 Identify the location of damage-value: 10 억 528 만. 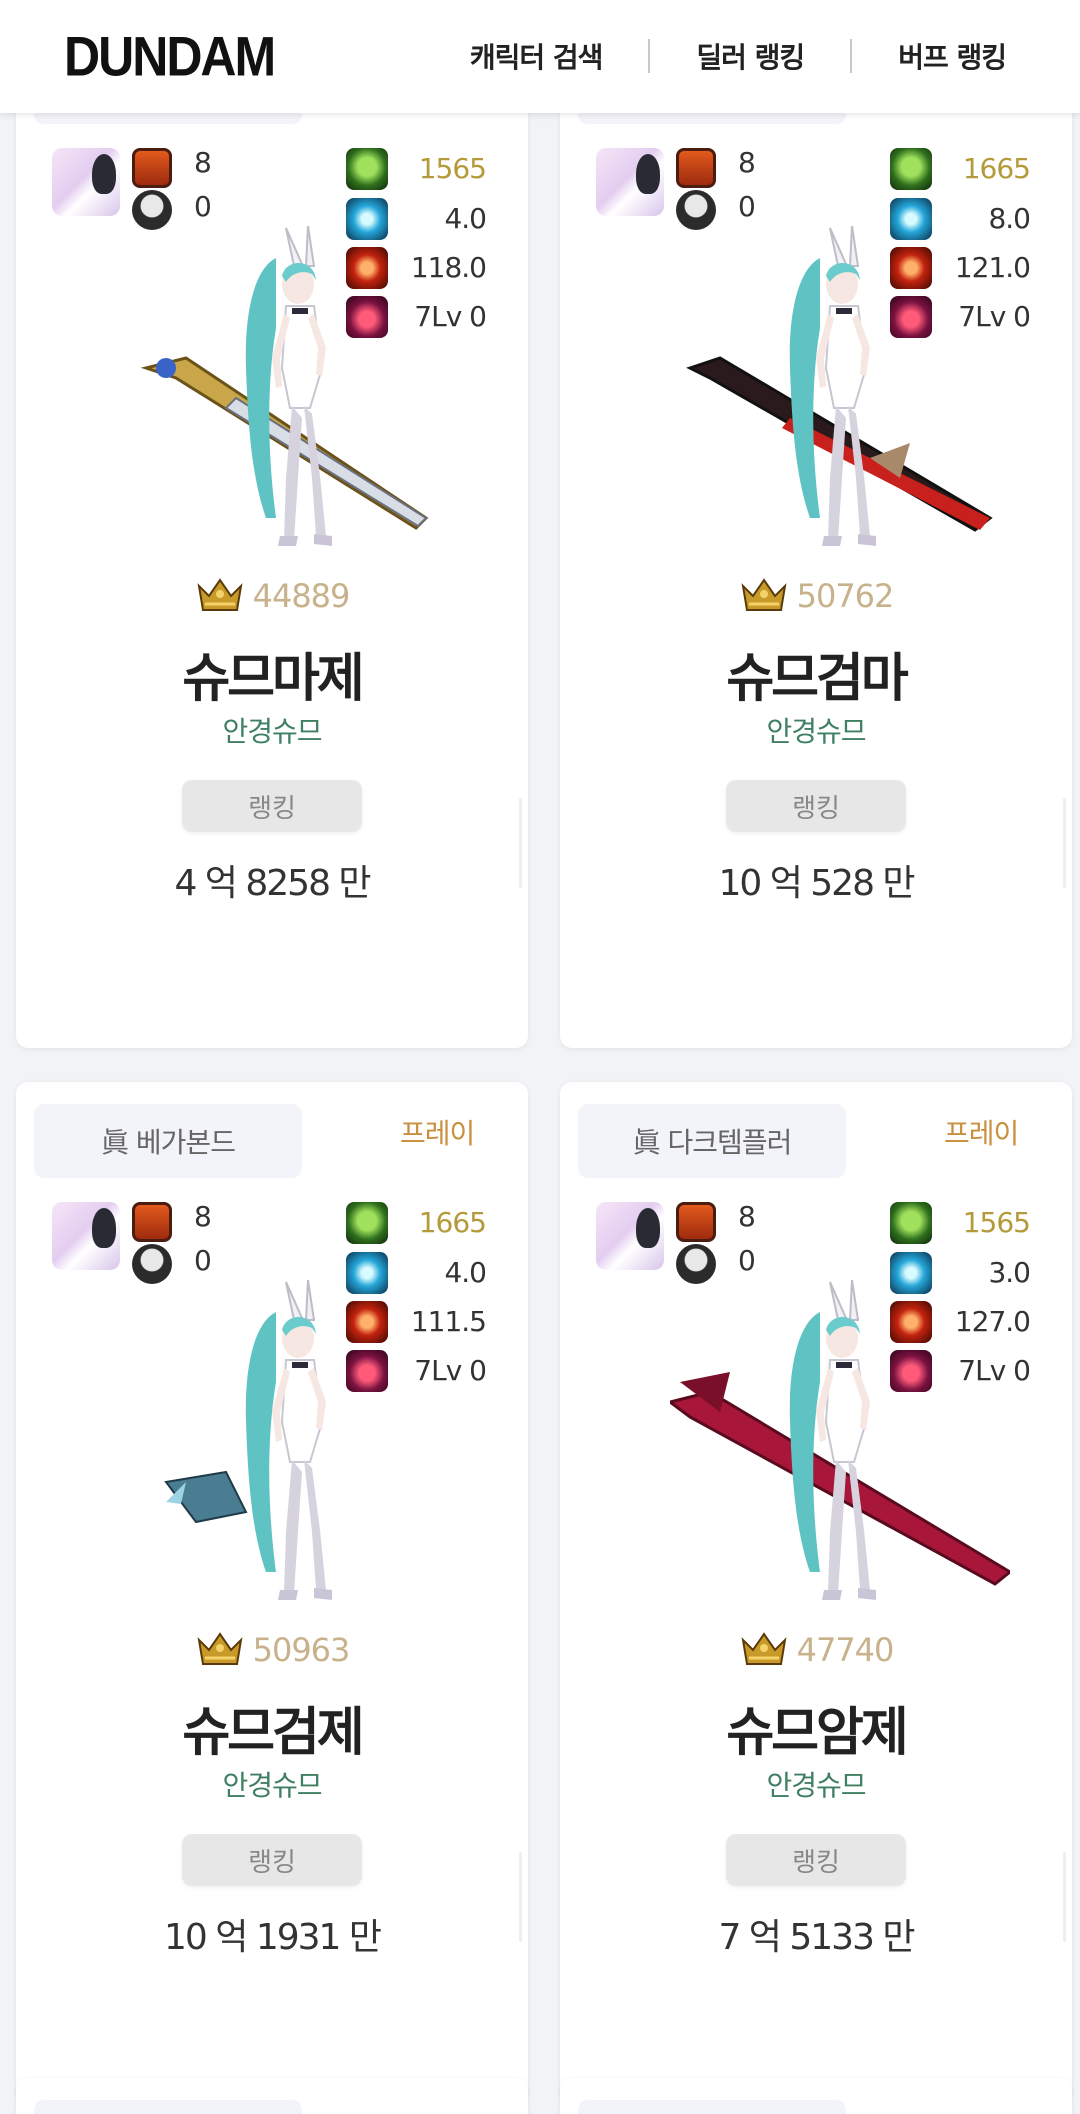
(816, 883).